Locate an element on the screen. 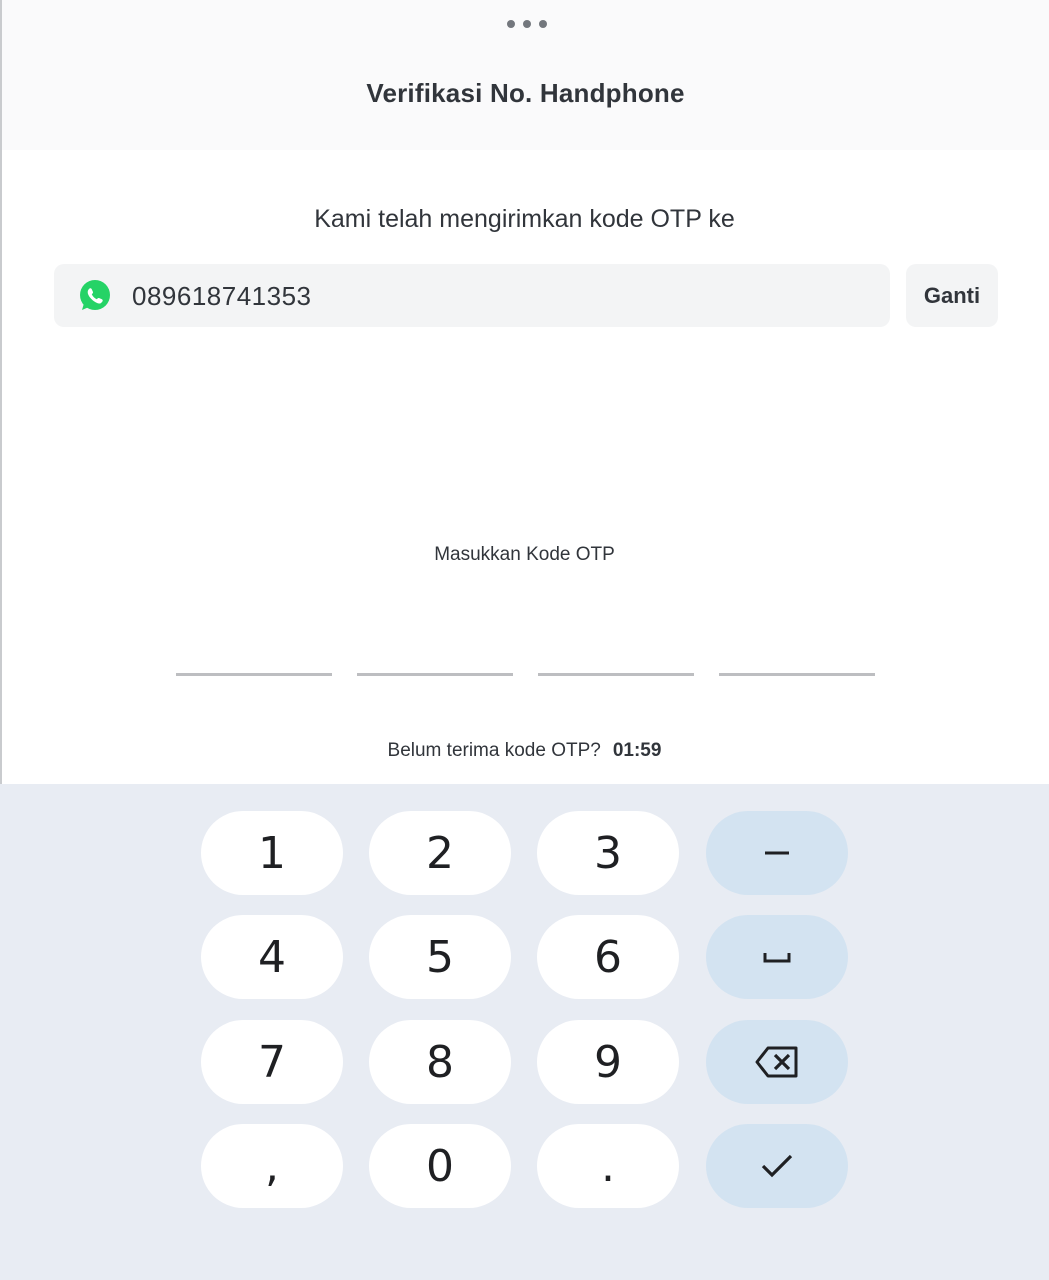 This screenshot has height=1280, width=1049. backspace-icon is located at coordinates (776, 1062).